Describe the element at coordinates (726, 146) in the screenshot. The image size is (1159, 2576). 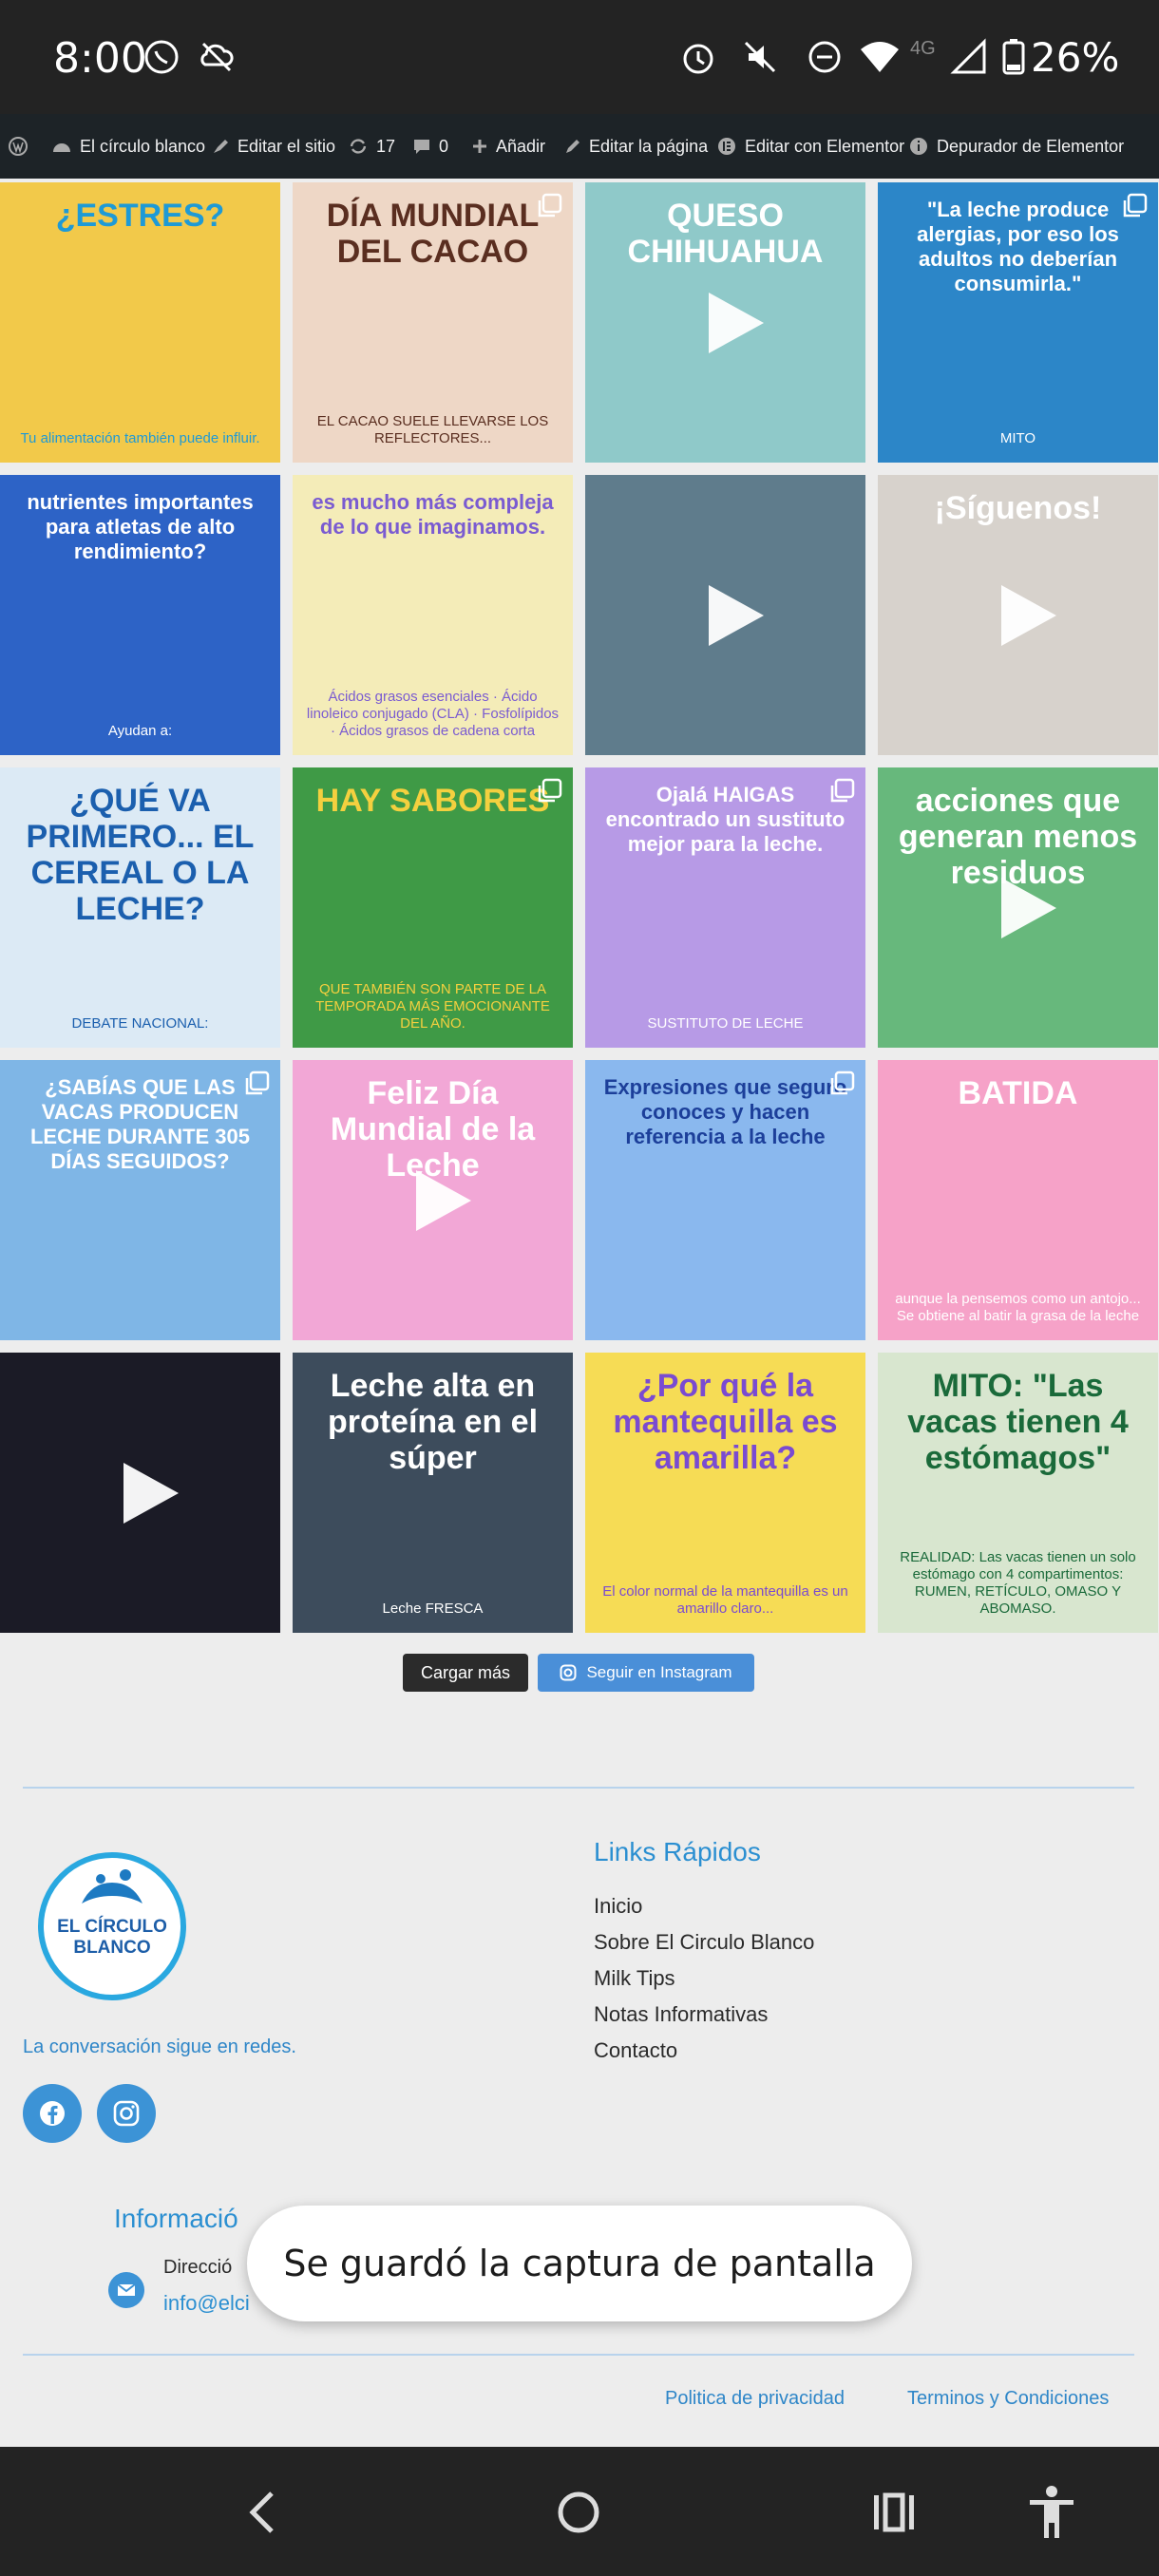
I see `elementor-icon` at that location.